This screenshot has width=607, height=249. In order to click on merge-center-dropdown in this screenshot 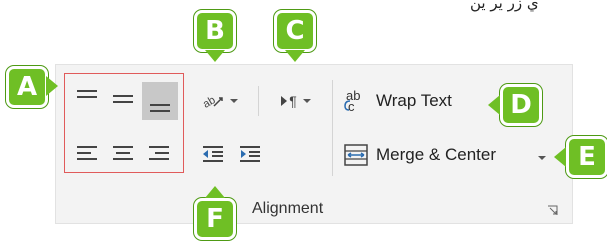, I will do `click(542, 158)`.